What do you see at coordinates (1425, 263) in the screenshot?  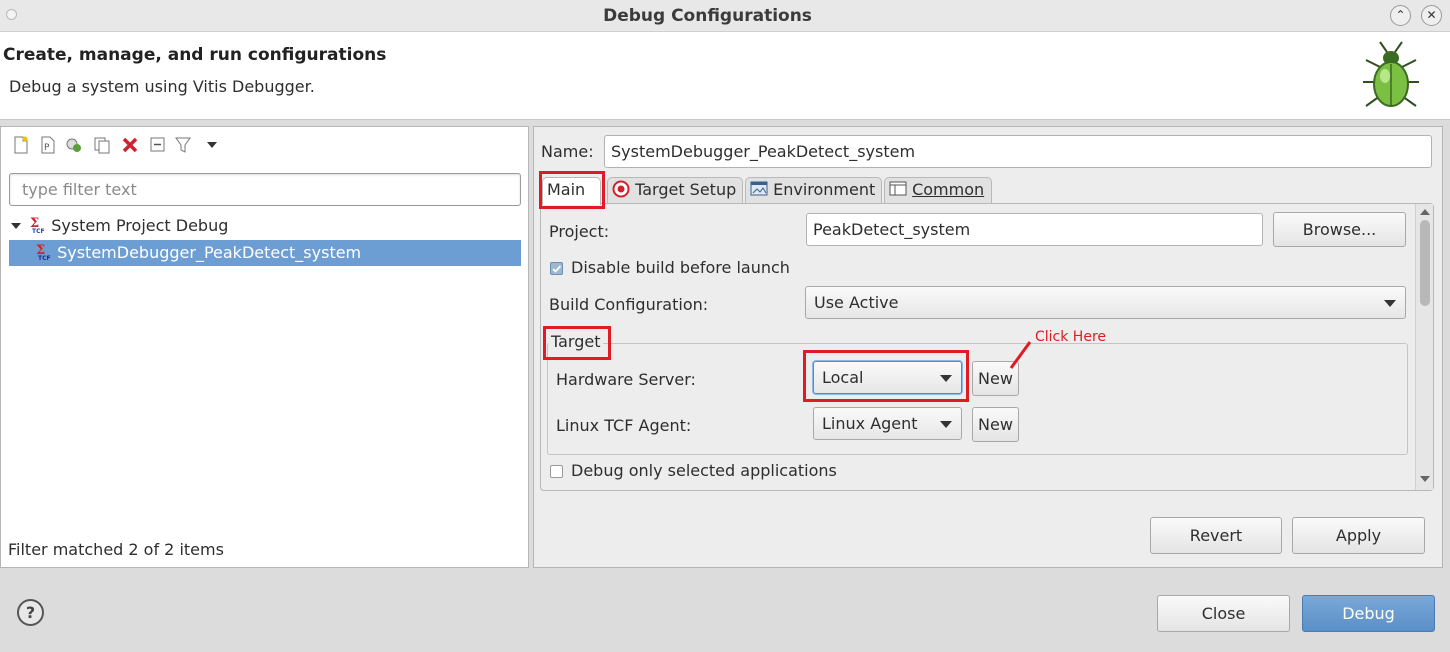 I see `scrollbar-thumb` at bounding box center [1425, 263].